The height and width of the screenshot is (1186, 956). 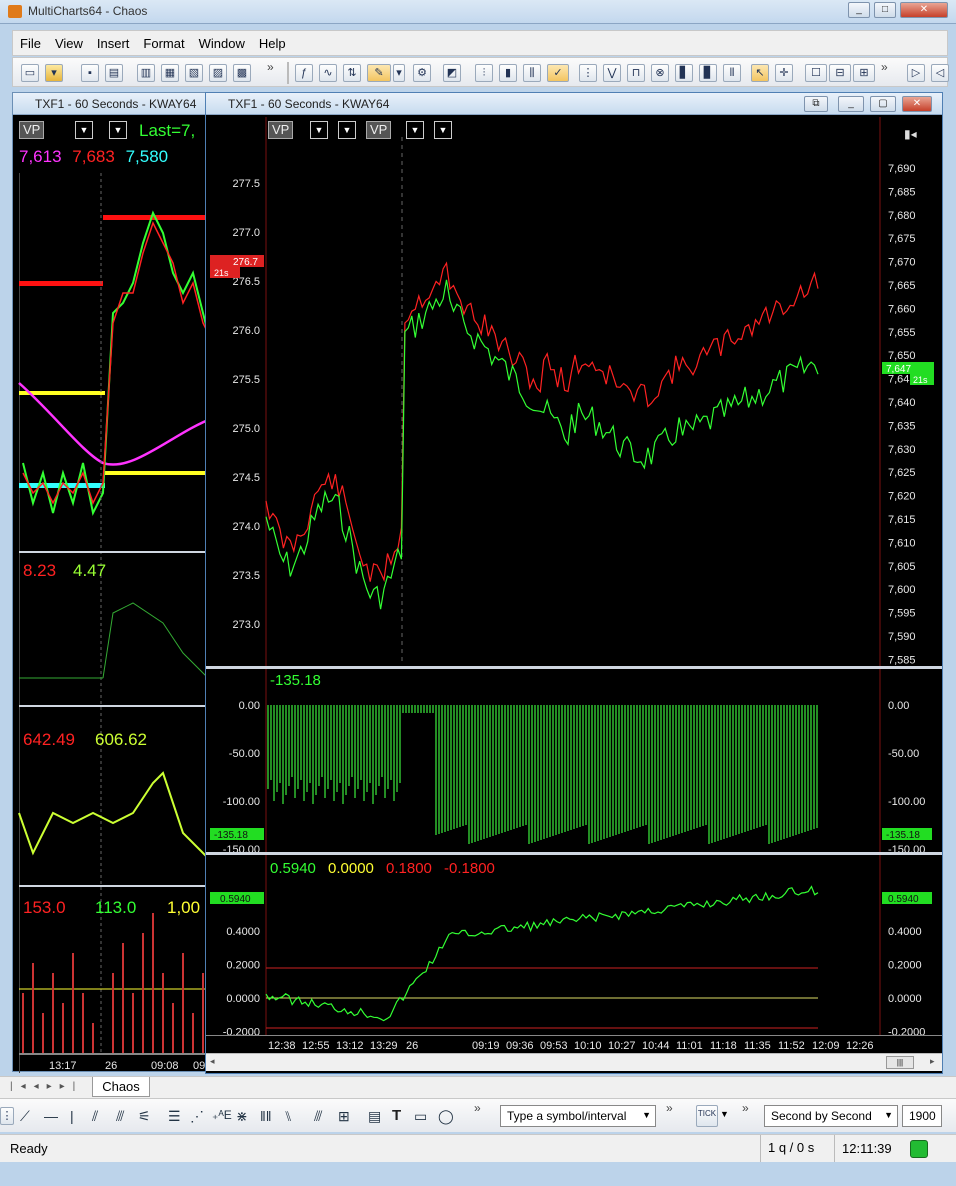 What do you see at coordinates (170, 73) in the screenshot?
I see `quote-window-icon: ▦` at bounding box center [170, 73].